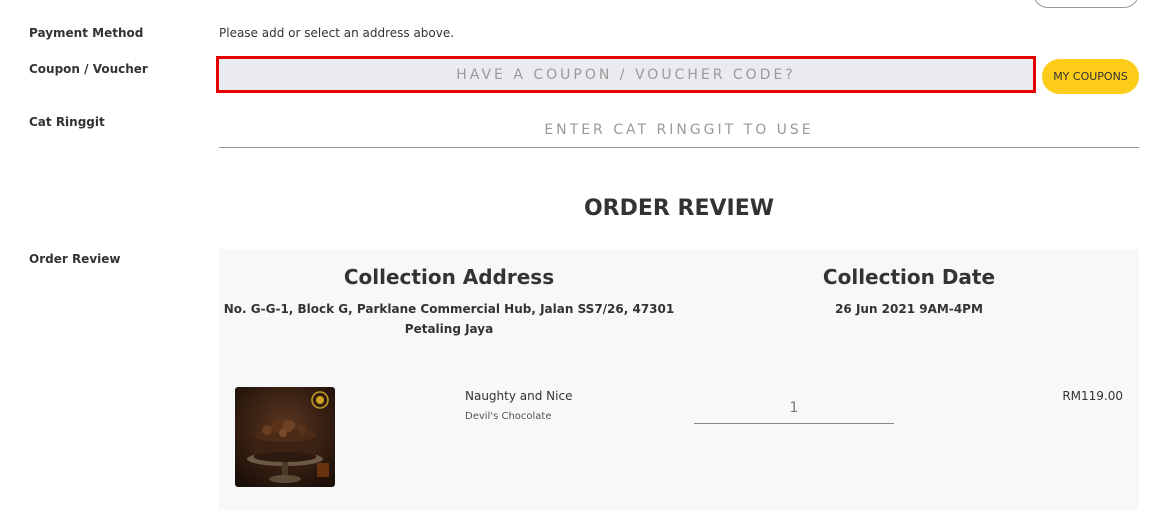  I want to click on collection-address-line2: Petaling Jaya, so click(449, 329).